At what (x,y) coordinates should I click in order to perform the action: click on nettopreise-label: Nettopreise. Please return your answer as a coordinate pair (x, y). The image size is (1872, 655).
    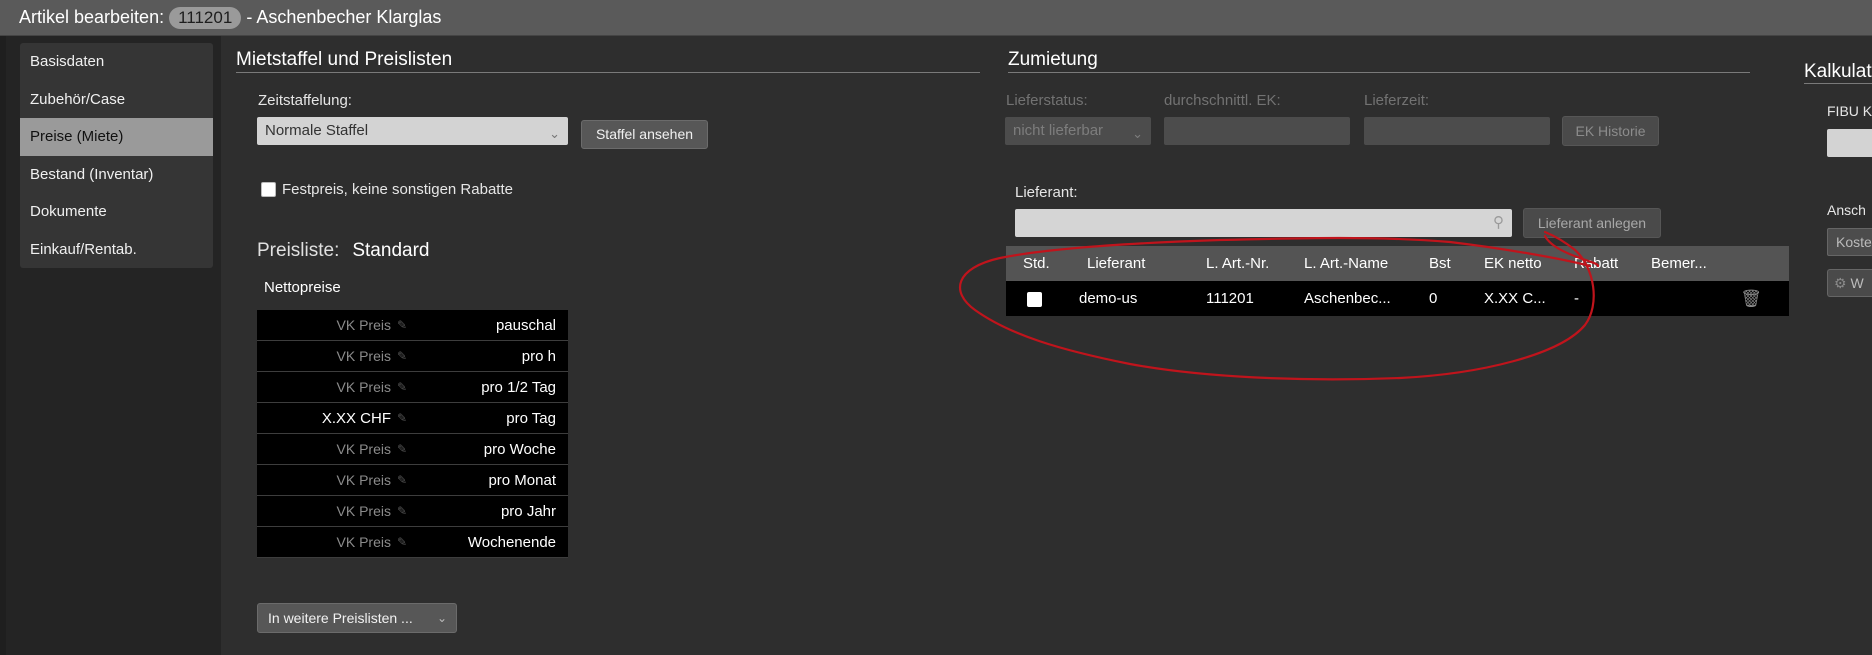
    Looking at the image, I should click on (302, 287).